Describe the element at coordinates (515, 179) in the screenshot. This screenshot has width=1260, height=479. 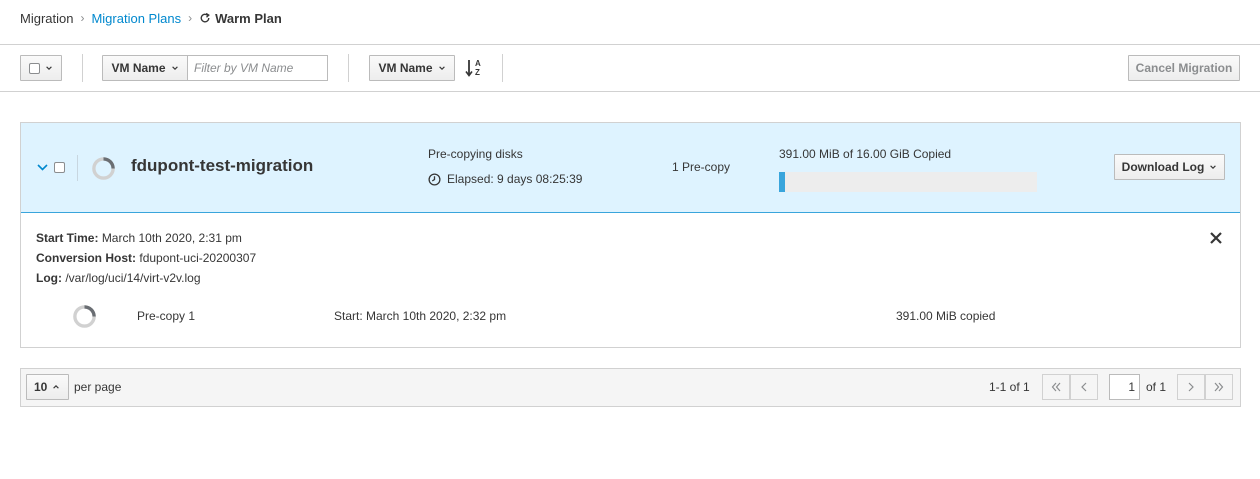
I see `elapsed-text: Elapsed: 9 days 08:25:39` at that location.